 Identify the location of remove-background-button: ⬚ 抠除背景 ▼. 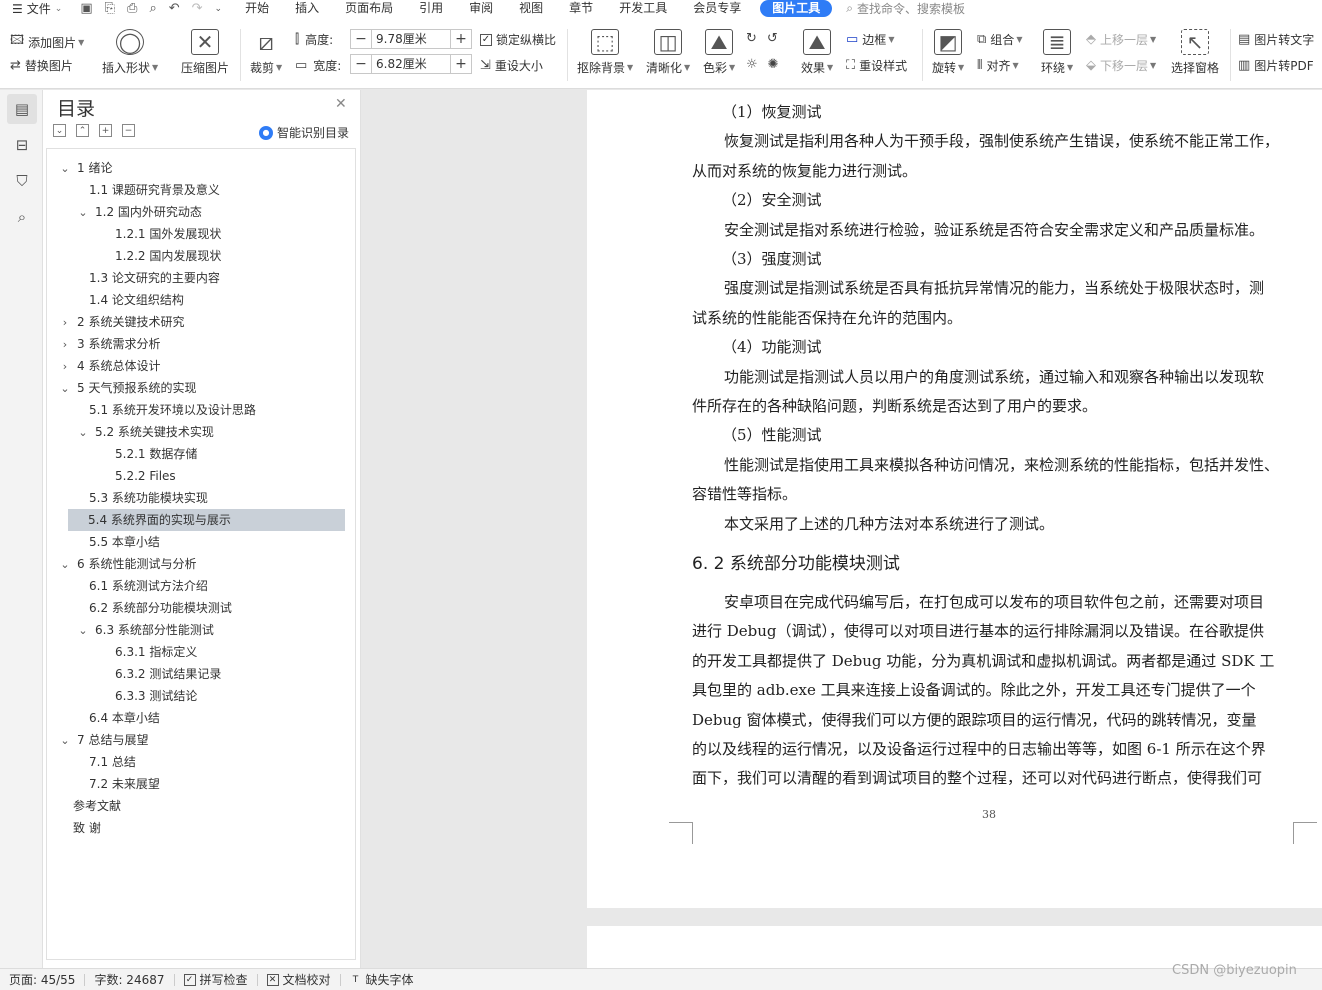
(605, 52).